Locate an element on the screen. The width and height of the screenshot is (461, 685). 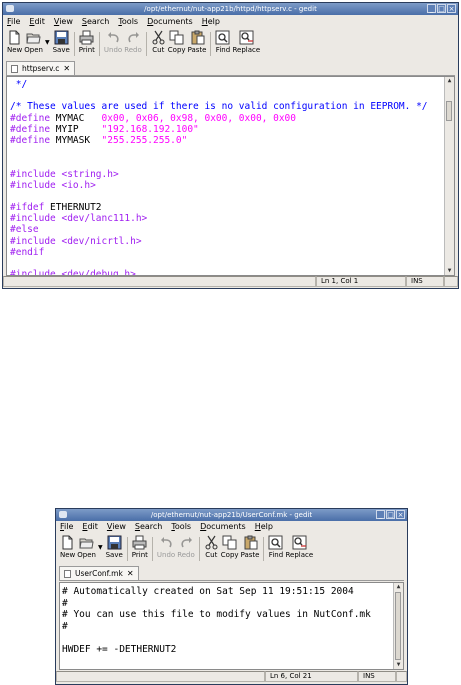
cut-label: Cut is located at coordinates (158, 50).